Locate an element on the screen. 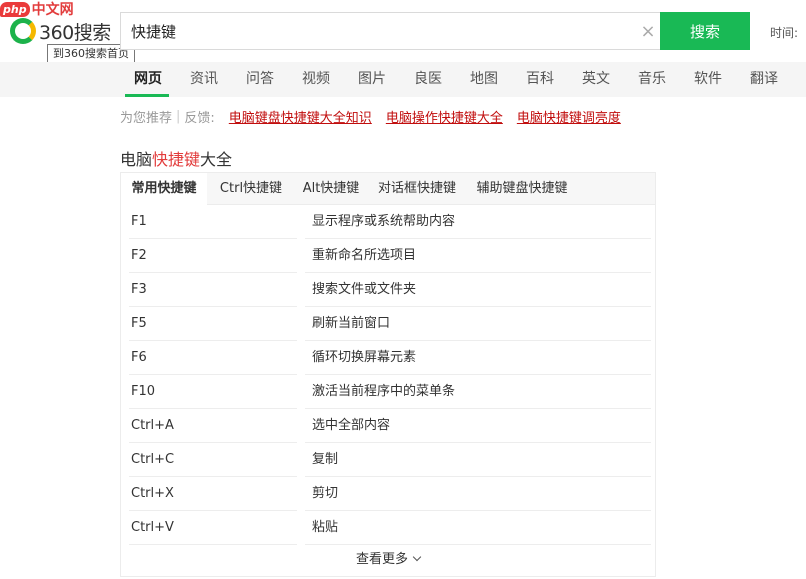 This screenshot has width=806, height=579. search-nav: 网页 资讯 问答 视频 图片 良医 地图 百科 英文 音乐 软件 翻译 is located at coordinates (403, 79).